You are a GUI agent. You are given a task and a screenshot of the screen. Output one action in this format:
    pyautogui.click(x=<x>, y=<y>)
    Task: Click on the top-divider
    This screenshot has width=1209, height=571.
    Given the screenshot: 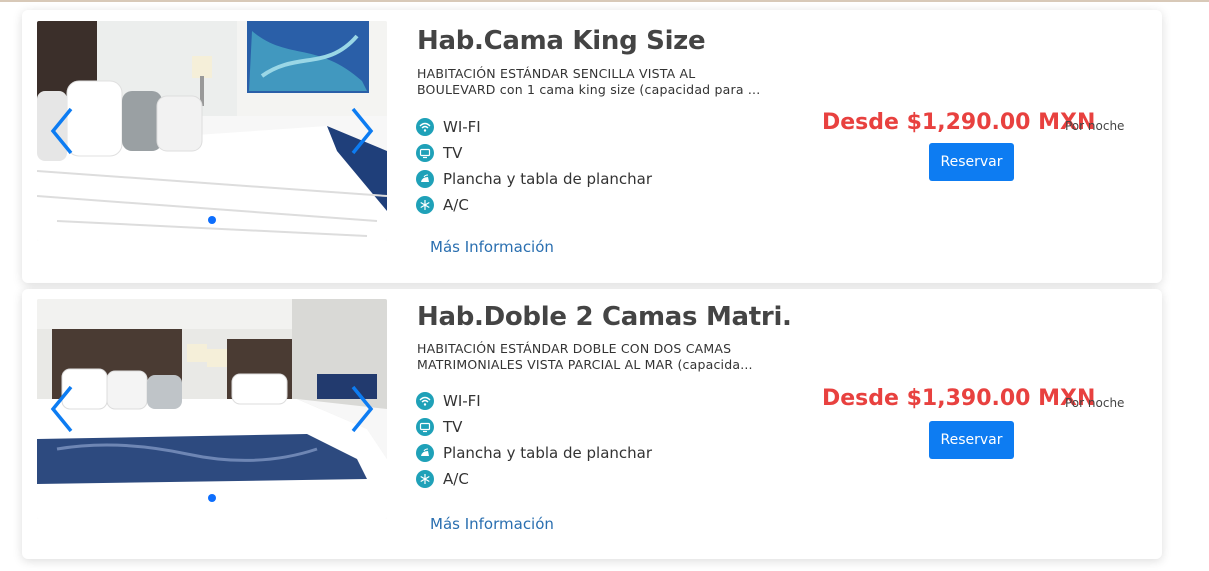 What is the action you would take?
    pyautogui.click(x=604, y=1)
    